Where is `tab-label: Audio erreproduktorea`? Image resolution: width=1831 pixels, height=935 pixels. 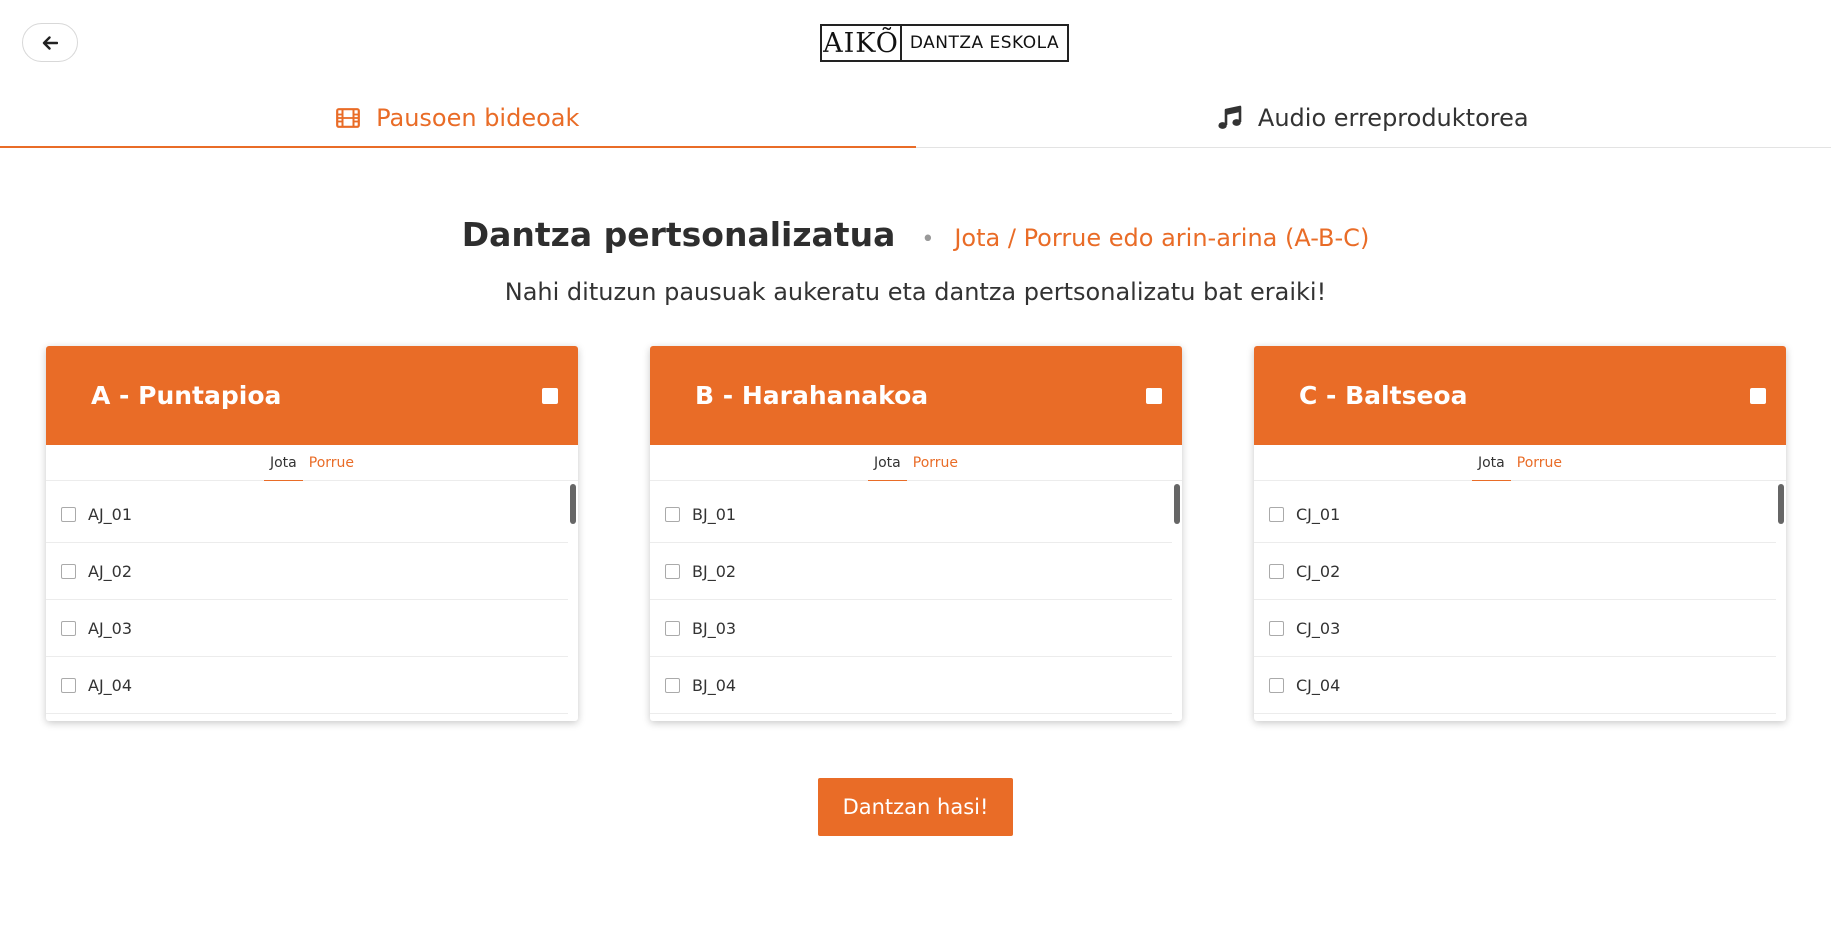
tab-label: Audio erreproduktorea is located at coordinates (1393, 117).